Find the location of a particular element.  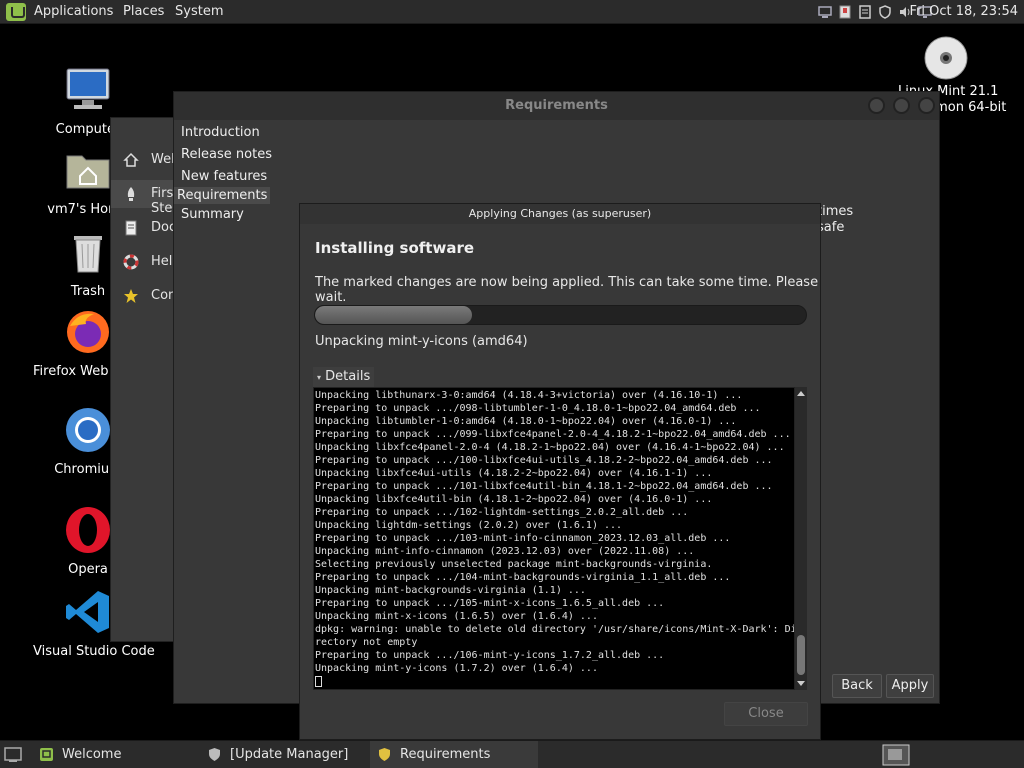

details-expander: ▾ Details is located at coordinates (344, 377).